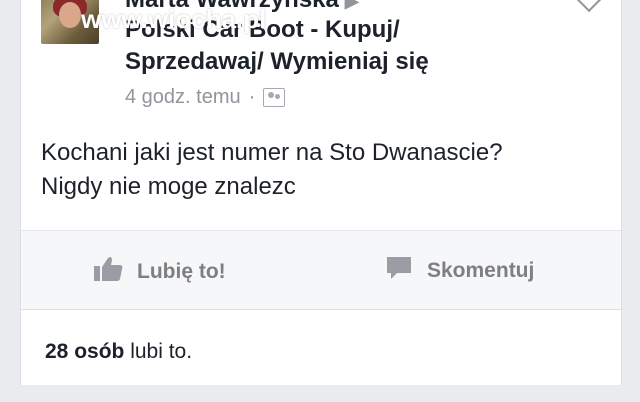 The image size is (640, 402). Describe the element at coordinates (351, 5) in the screenshot. I see `share-arrow-icon: ▶` at that location.